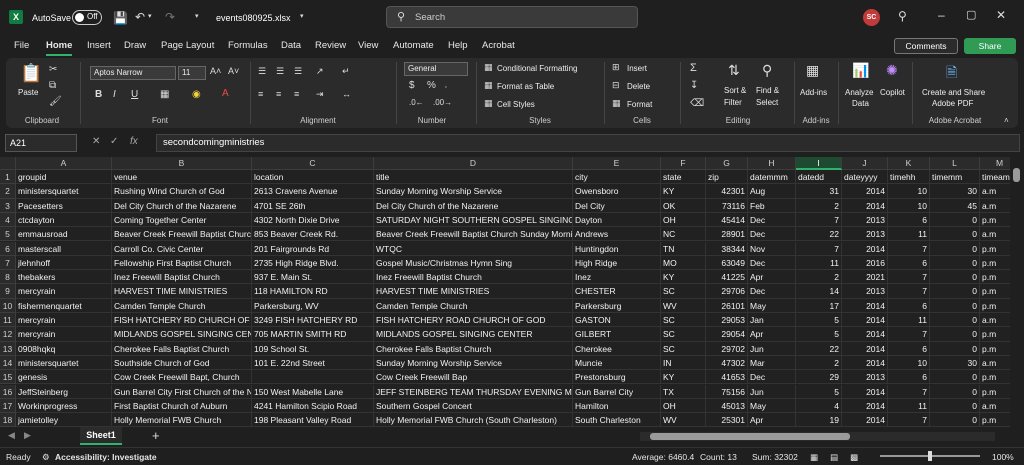  Describe the element at coordinates (313, 191) in the screenshot. I see `table-cell: 2613 Cravens Avenue` at that location.